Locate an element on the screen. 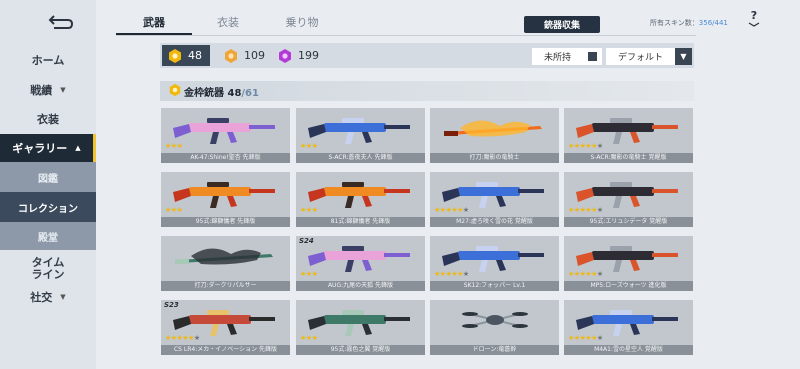  weapon-name: S-ACR:蒼夜夫人 先鋒版 is located at coordinates (360, 158).